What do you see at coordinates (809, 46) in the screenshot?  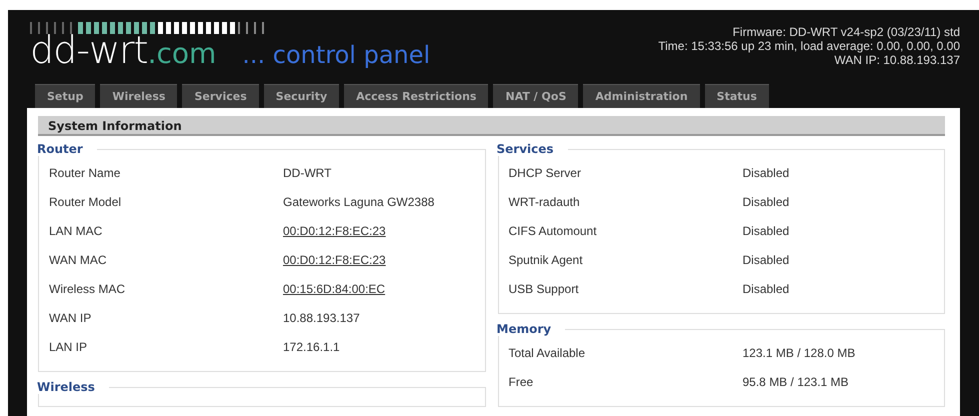 I see `status-info: Time: 15:33:56 up 23 min, load average: 0.00, 0.00, 0.00` at bounding box center [809, 46].